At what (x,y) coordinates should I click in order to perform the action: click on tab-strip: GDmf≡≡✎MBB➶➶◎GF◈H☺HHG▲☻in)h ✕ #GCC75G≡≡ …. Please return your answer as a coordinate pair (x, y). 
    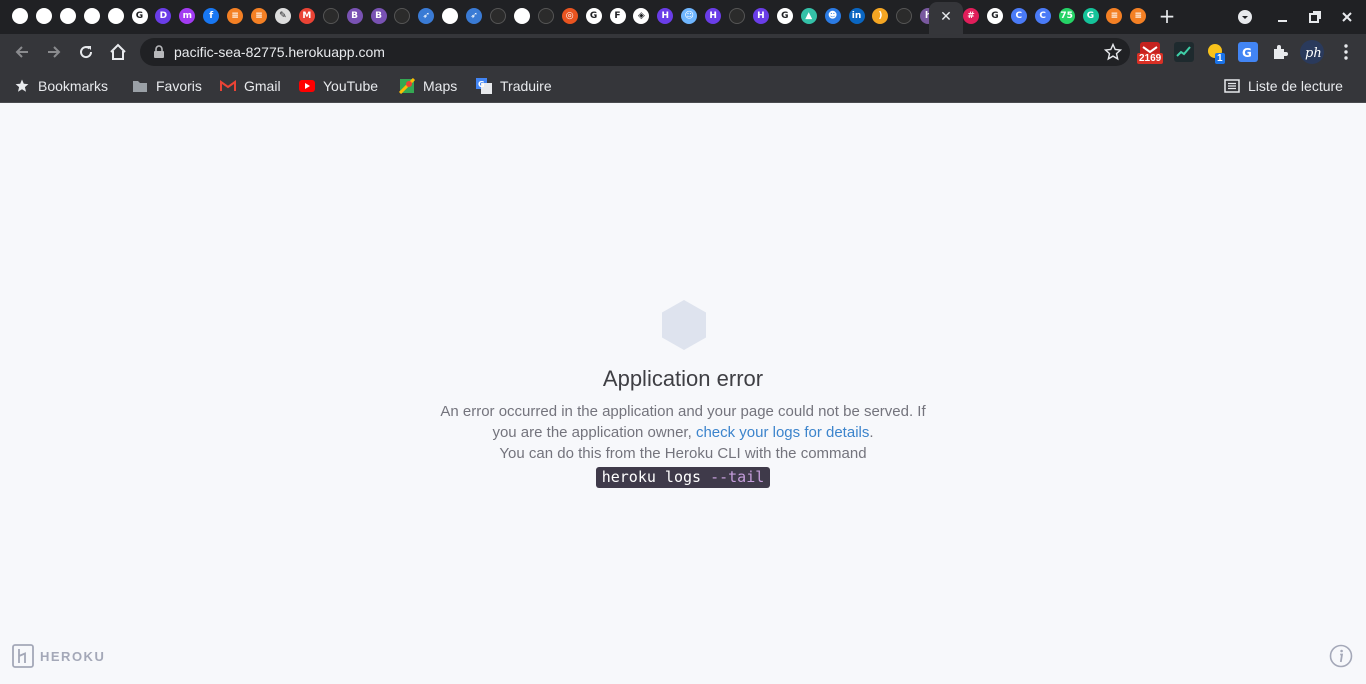
    Looking at the image, I should click on (683, 17).